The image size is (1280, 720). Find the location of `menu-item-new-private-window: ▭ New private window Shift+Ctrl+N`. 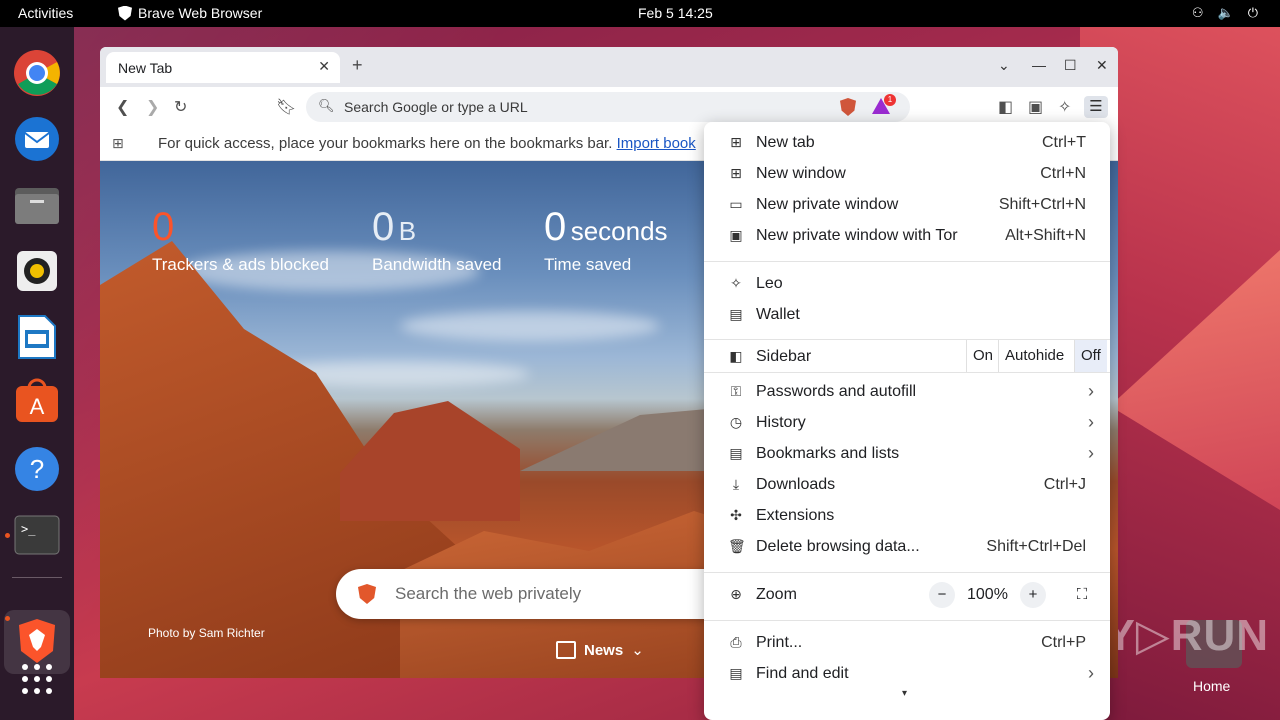

menu-item-new-private-window: ▭ New private window Shift+Ctrl+N is located at coordinates (907, 205).